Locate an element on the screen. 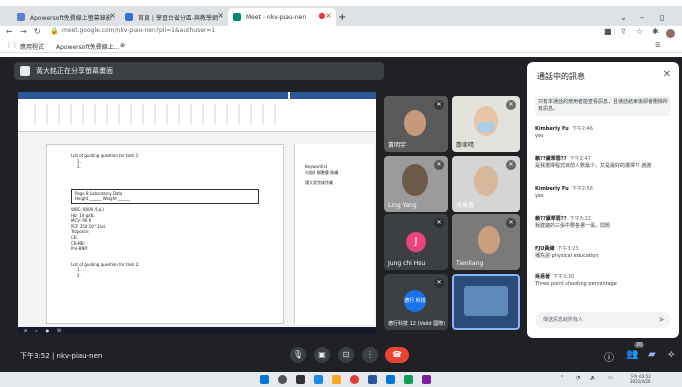 Image resolution: width=682 pixels, height=387 pixels. present-button: ⊡ is located at coordinates (346, 355).